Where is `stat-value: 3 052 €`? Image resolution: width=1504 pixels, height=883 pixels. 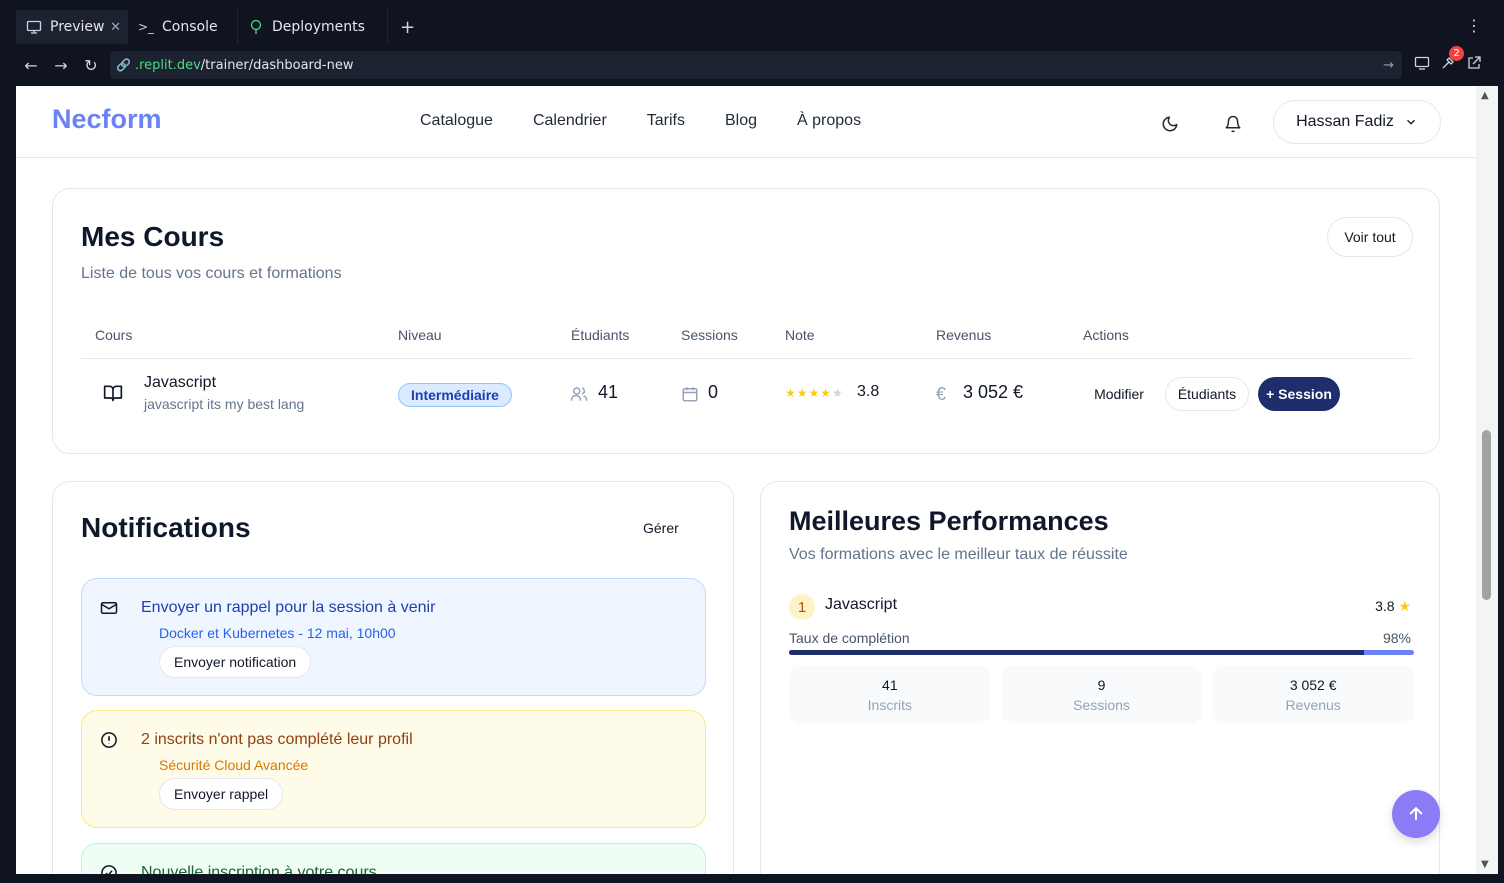
stat-value: 3 052 € is located at coordinates (1313, 685).